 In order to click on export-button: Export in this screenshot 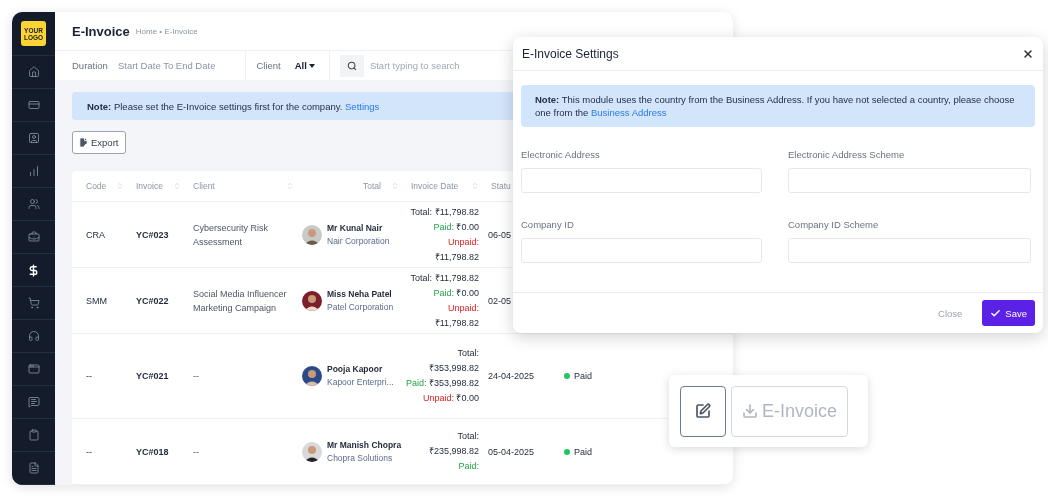, I will do `click(99, 142)`.